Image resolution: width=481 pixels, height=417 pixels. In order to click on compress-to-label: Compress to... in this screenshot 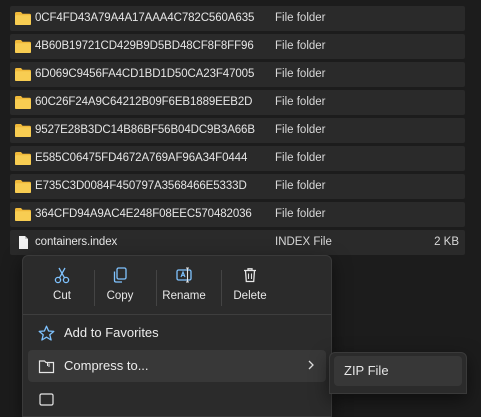, I will do `click(106, 365)`.